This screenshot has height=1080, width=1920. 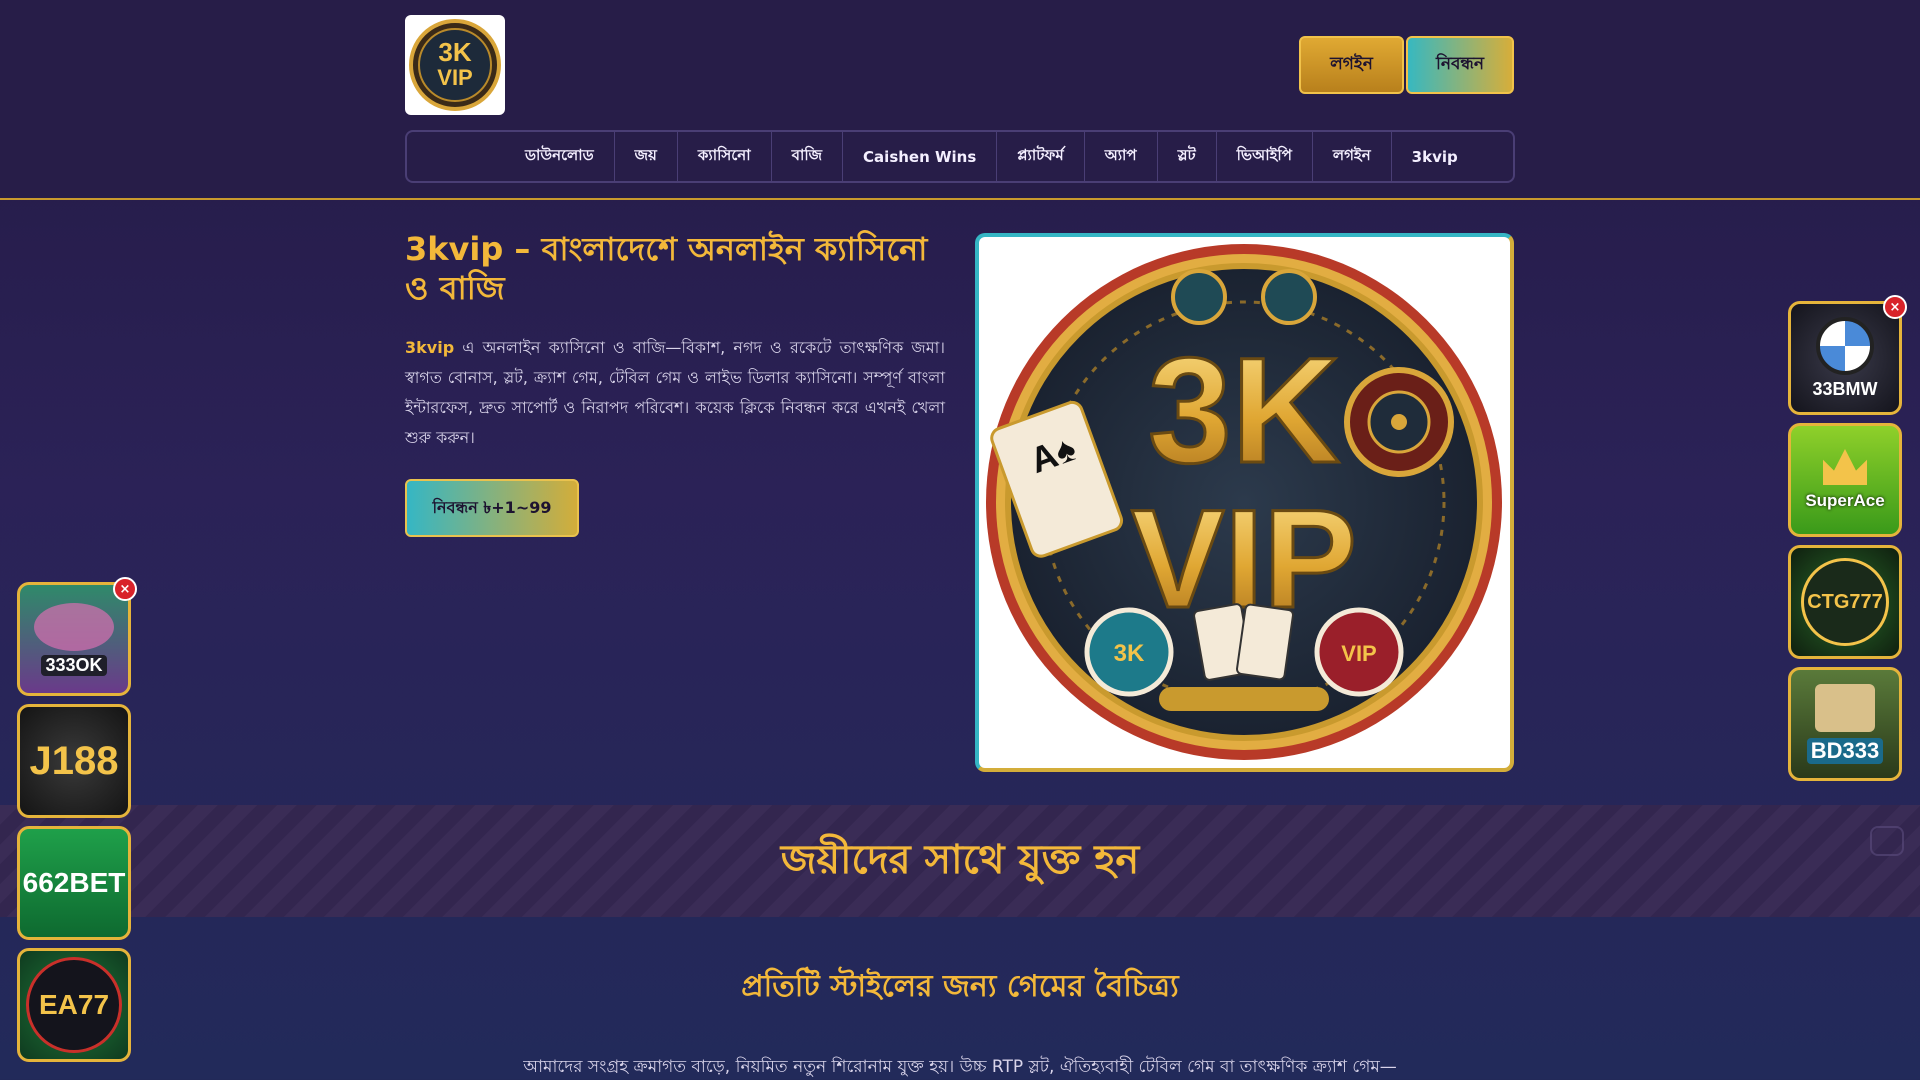 What do you see at coordinates (1845, 467) in the screenshot?
I see `crown-icon` at bounding box center [1845, 467].